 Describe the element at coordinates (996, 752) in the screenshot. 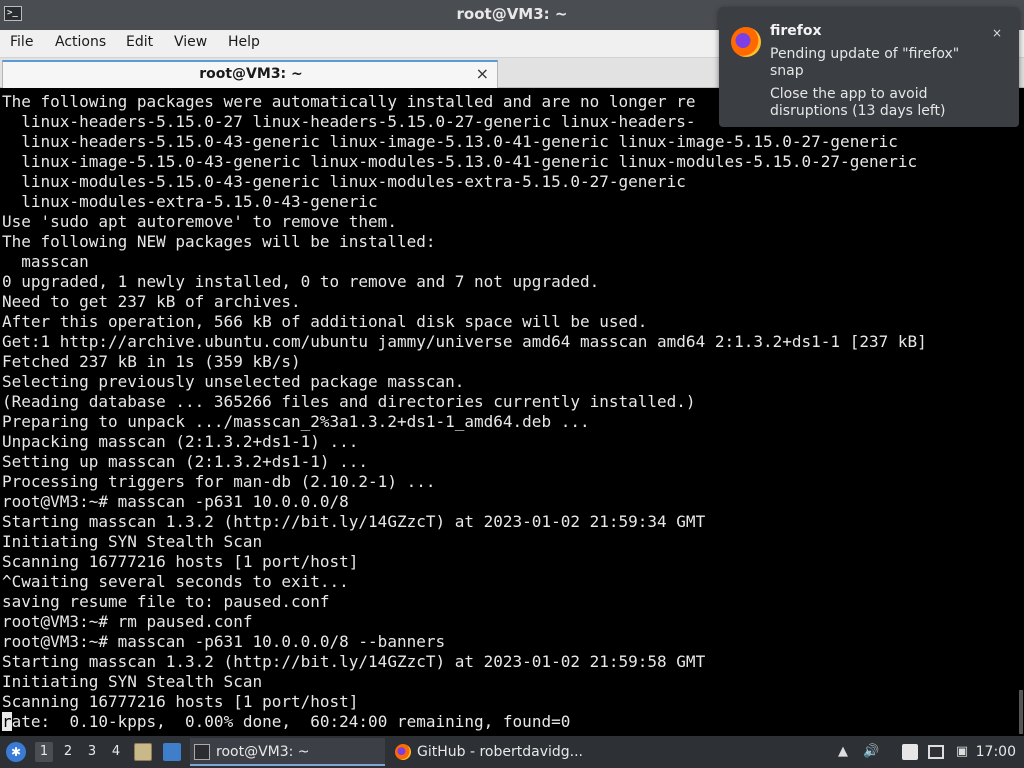

I see `clock: 17:00` at that location.